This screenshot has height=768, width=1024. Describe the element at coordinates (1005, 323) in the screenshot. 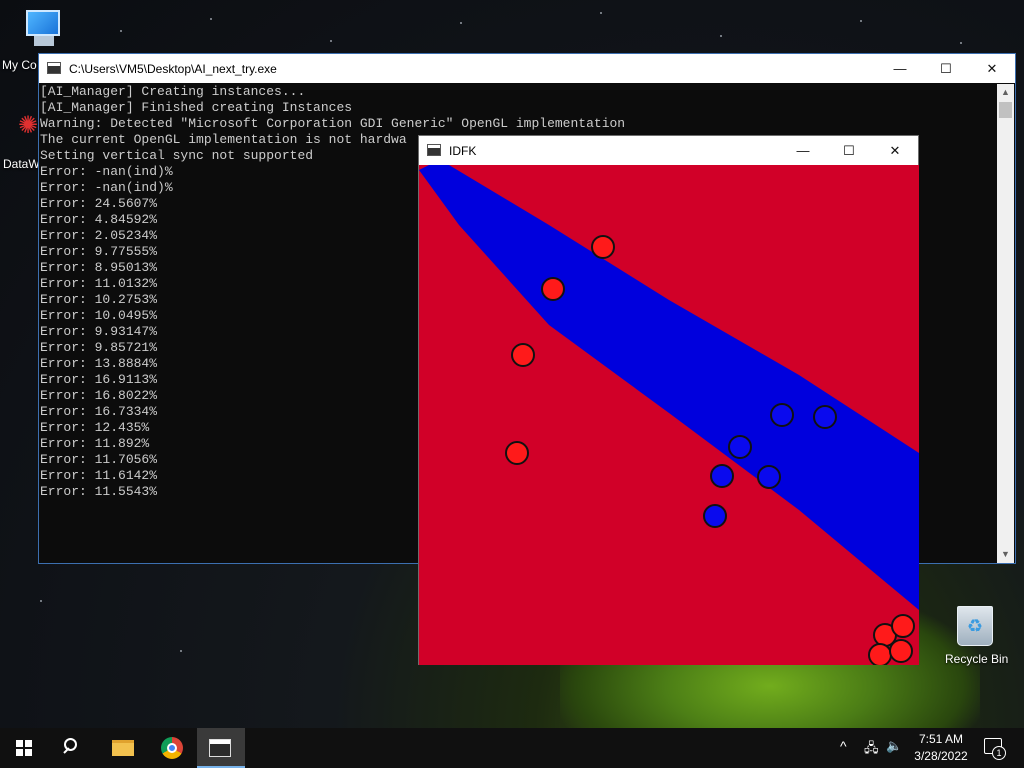

I see `console-scrollbar: ▲ ▼` at that location.